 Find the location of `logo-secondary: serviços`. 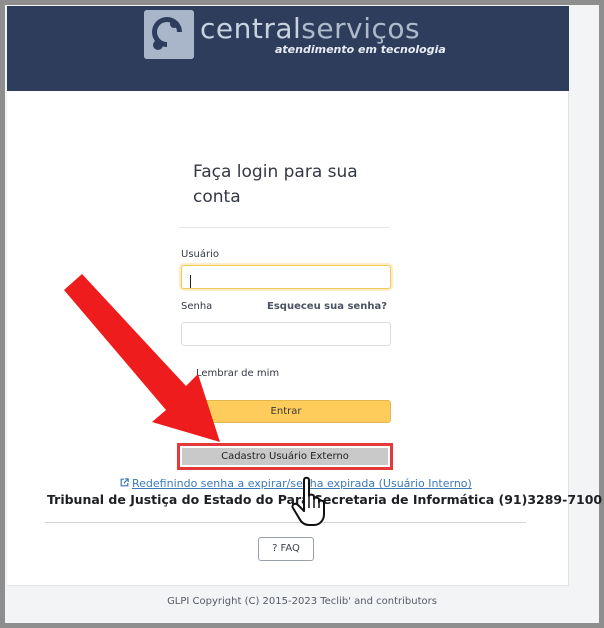

logo-secondary: serviços is located at coordinates (361, 28).